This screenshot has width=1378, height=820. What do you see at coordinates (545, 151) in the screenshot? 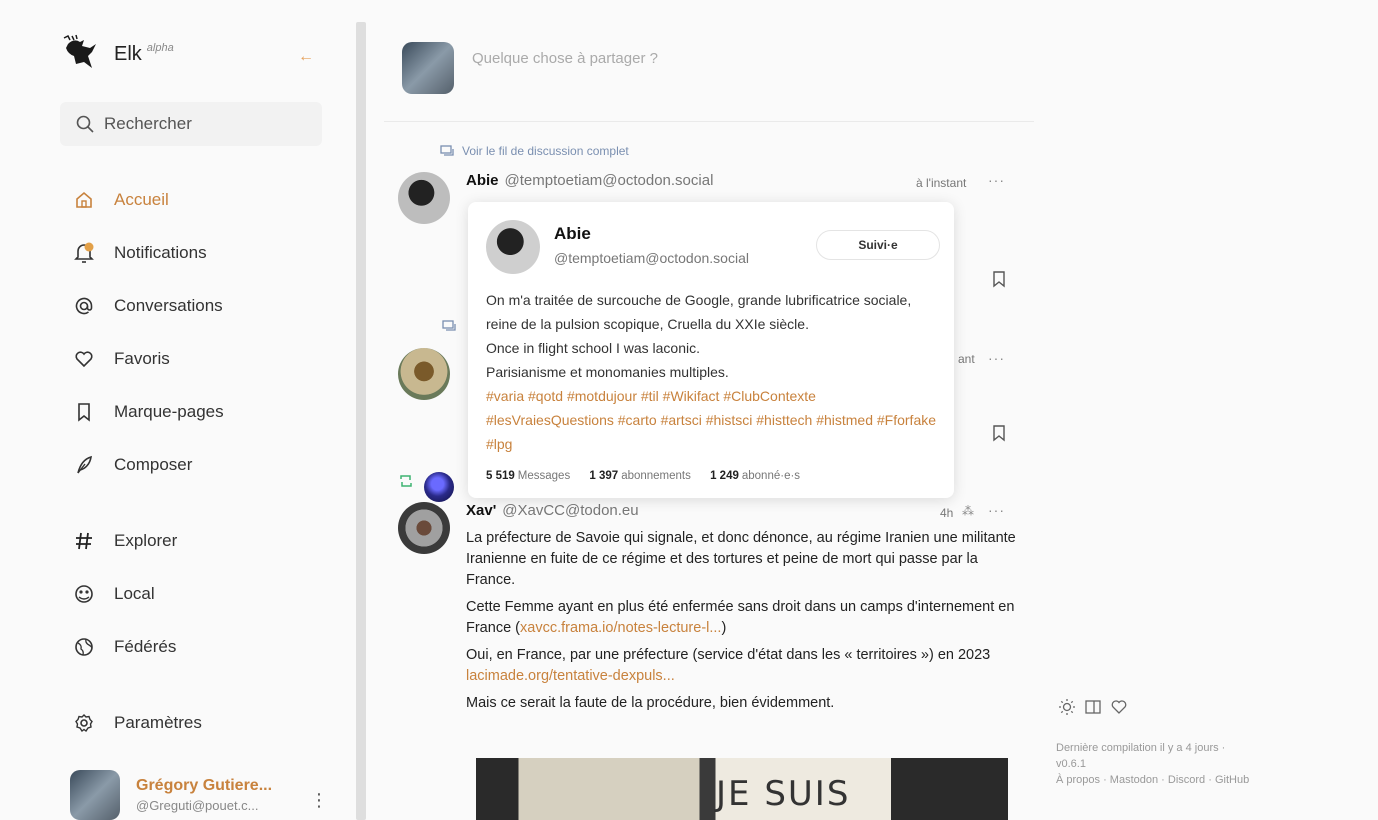
I see `thread-link-label: Voir le fil de discussion complet` at bounding box center [545, 151].